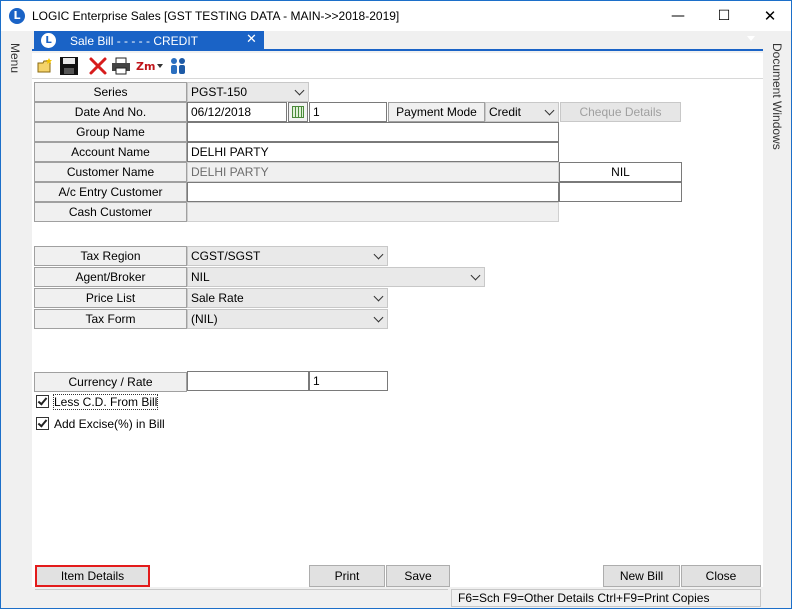 This screenshot has height=609, width=792. Describe the element at coordinates (110, 212) in the screenshot. I see `cash-customer-label: Cash Customer` at that location.